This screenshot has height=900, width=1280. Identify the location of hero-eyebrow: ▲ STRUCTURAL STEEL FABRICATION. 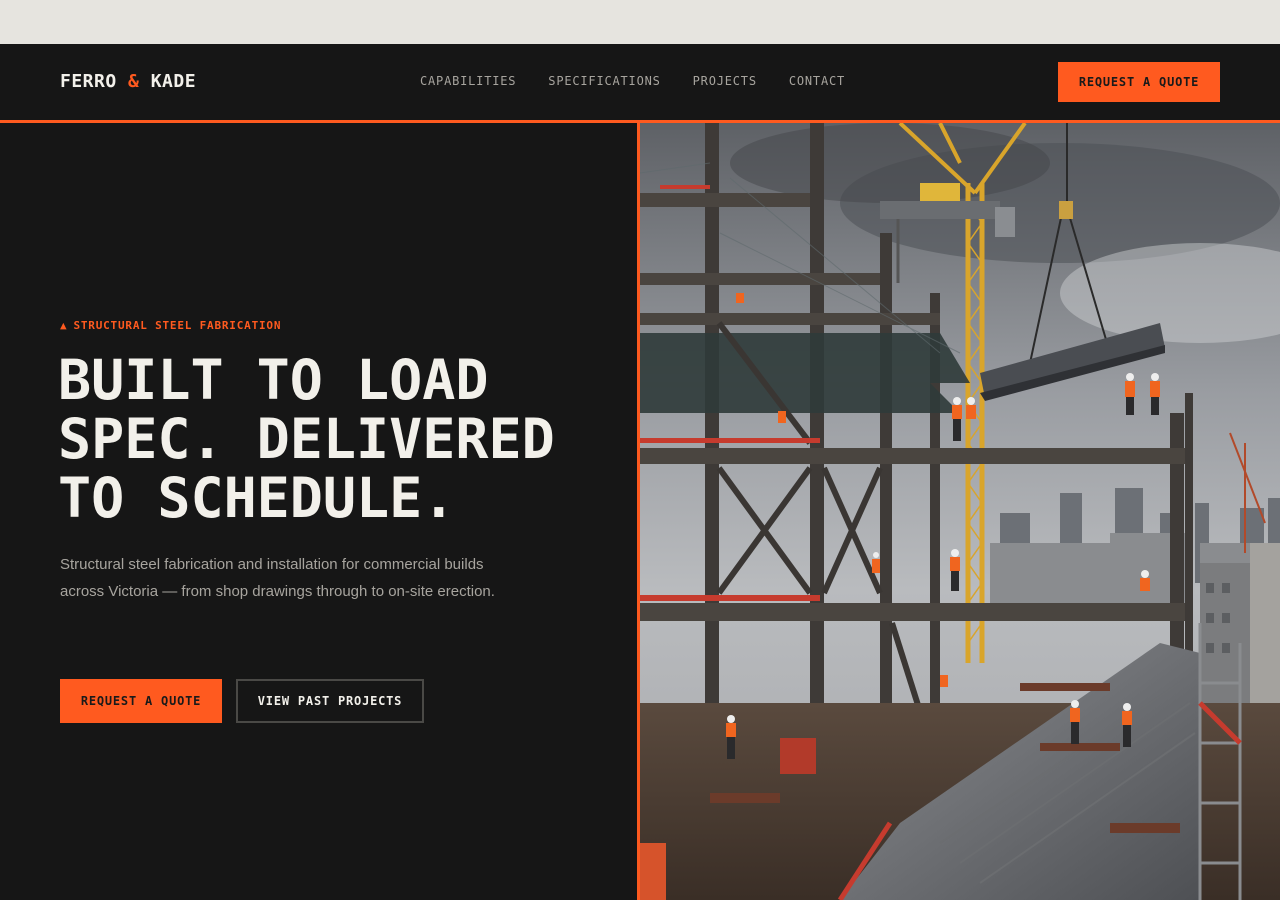
(170, 325).